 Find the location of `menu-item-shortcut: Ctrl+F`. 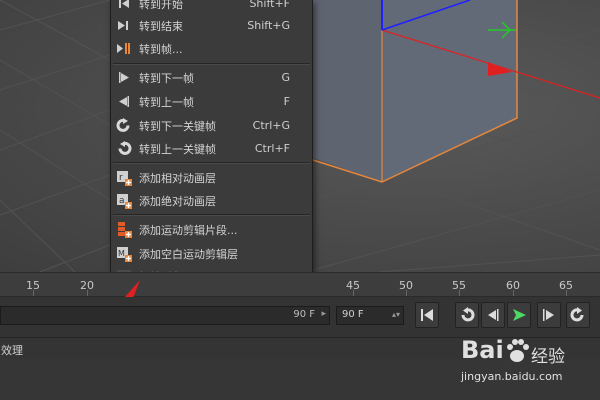

menu-item-shortcut: Ctrl+F is located at coordinates (272, 148).